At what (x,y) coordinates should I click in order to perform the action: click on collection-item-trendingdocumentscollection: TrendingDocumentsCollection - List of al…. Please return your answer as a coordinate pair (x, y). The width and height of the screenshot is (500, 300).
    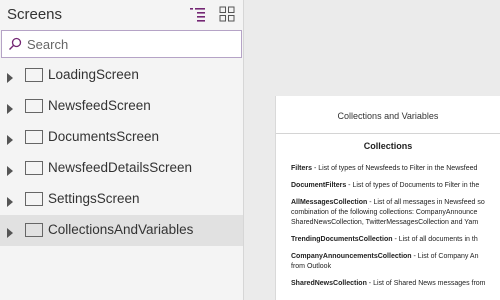
    Looking at the image, I should click on (395, 240).